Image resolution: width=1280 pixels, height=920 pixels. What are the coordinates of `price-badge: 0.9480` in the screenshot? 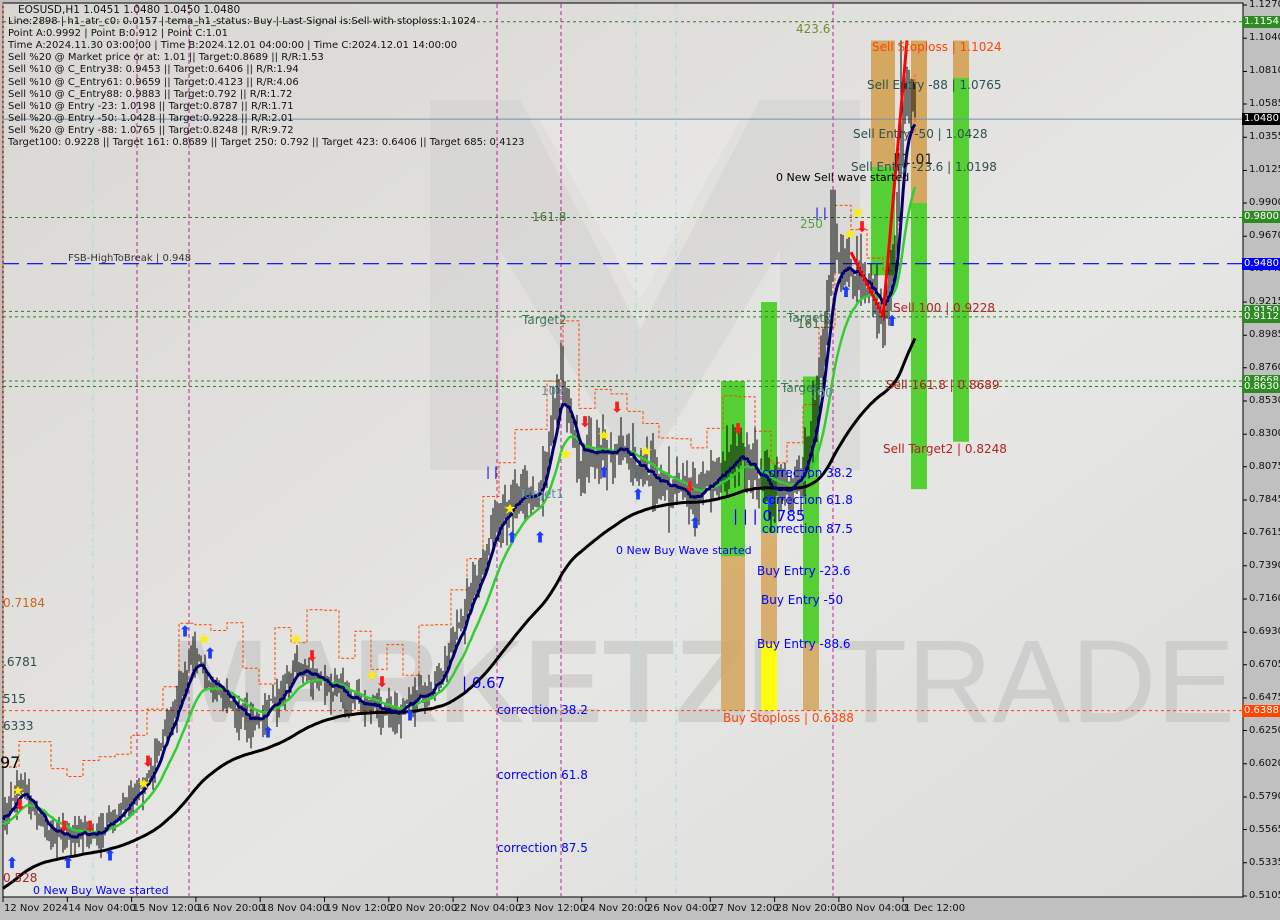 It's located at (1261, 263).